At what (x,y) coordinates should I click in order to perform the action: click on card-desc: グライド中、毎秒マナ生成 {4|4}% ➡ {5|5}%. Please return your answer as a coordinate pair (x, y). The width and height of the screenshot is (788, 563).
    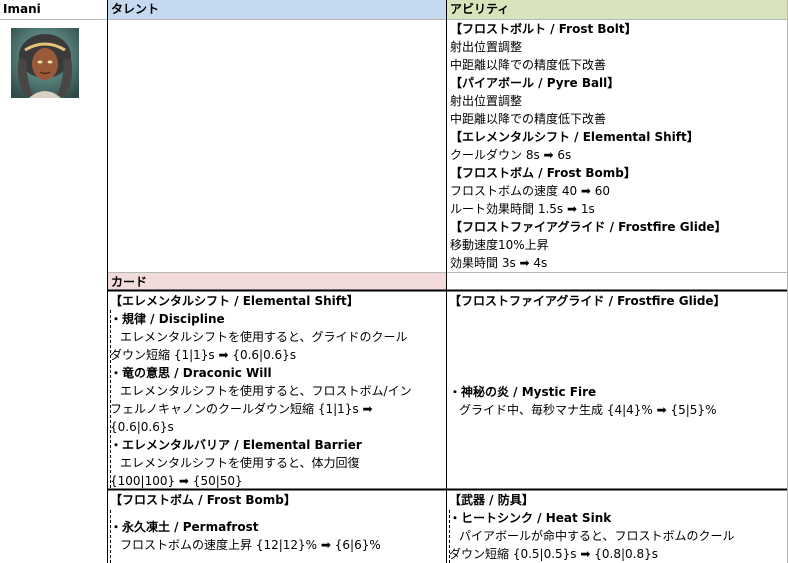
    Looking at the image, I should click on (588, 410).